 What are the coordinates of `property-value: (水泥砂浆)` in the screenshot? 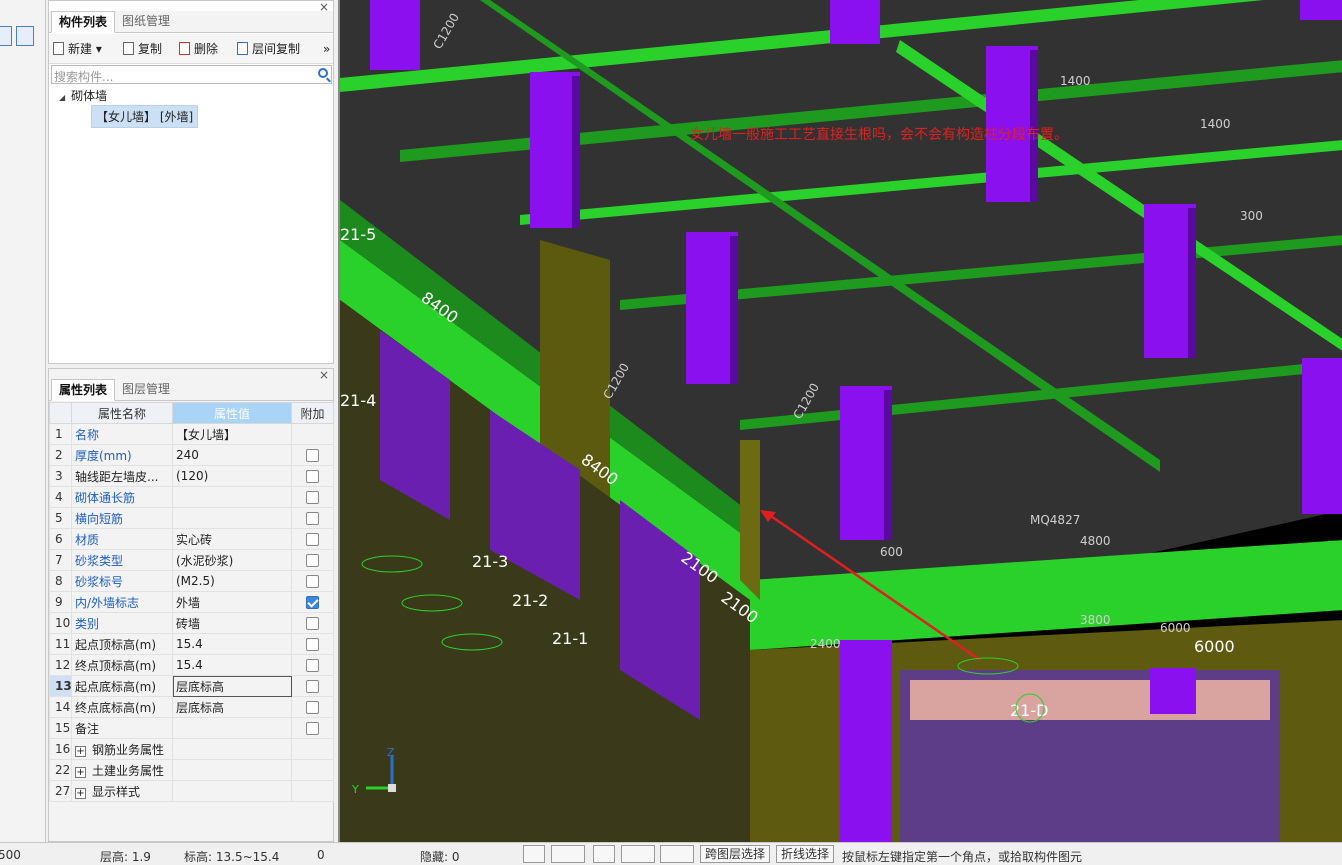 It's located at (232, 560).